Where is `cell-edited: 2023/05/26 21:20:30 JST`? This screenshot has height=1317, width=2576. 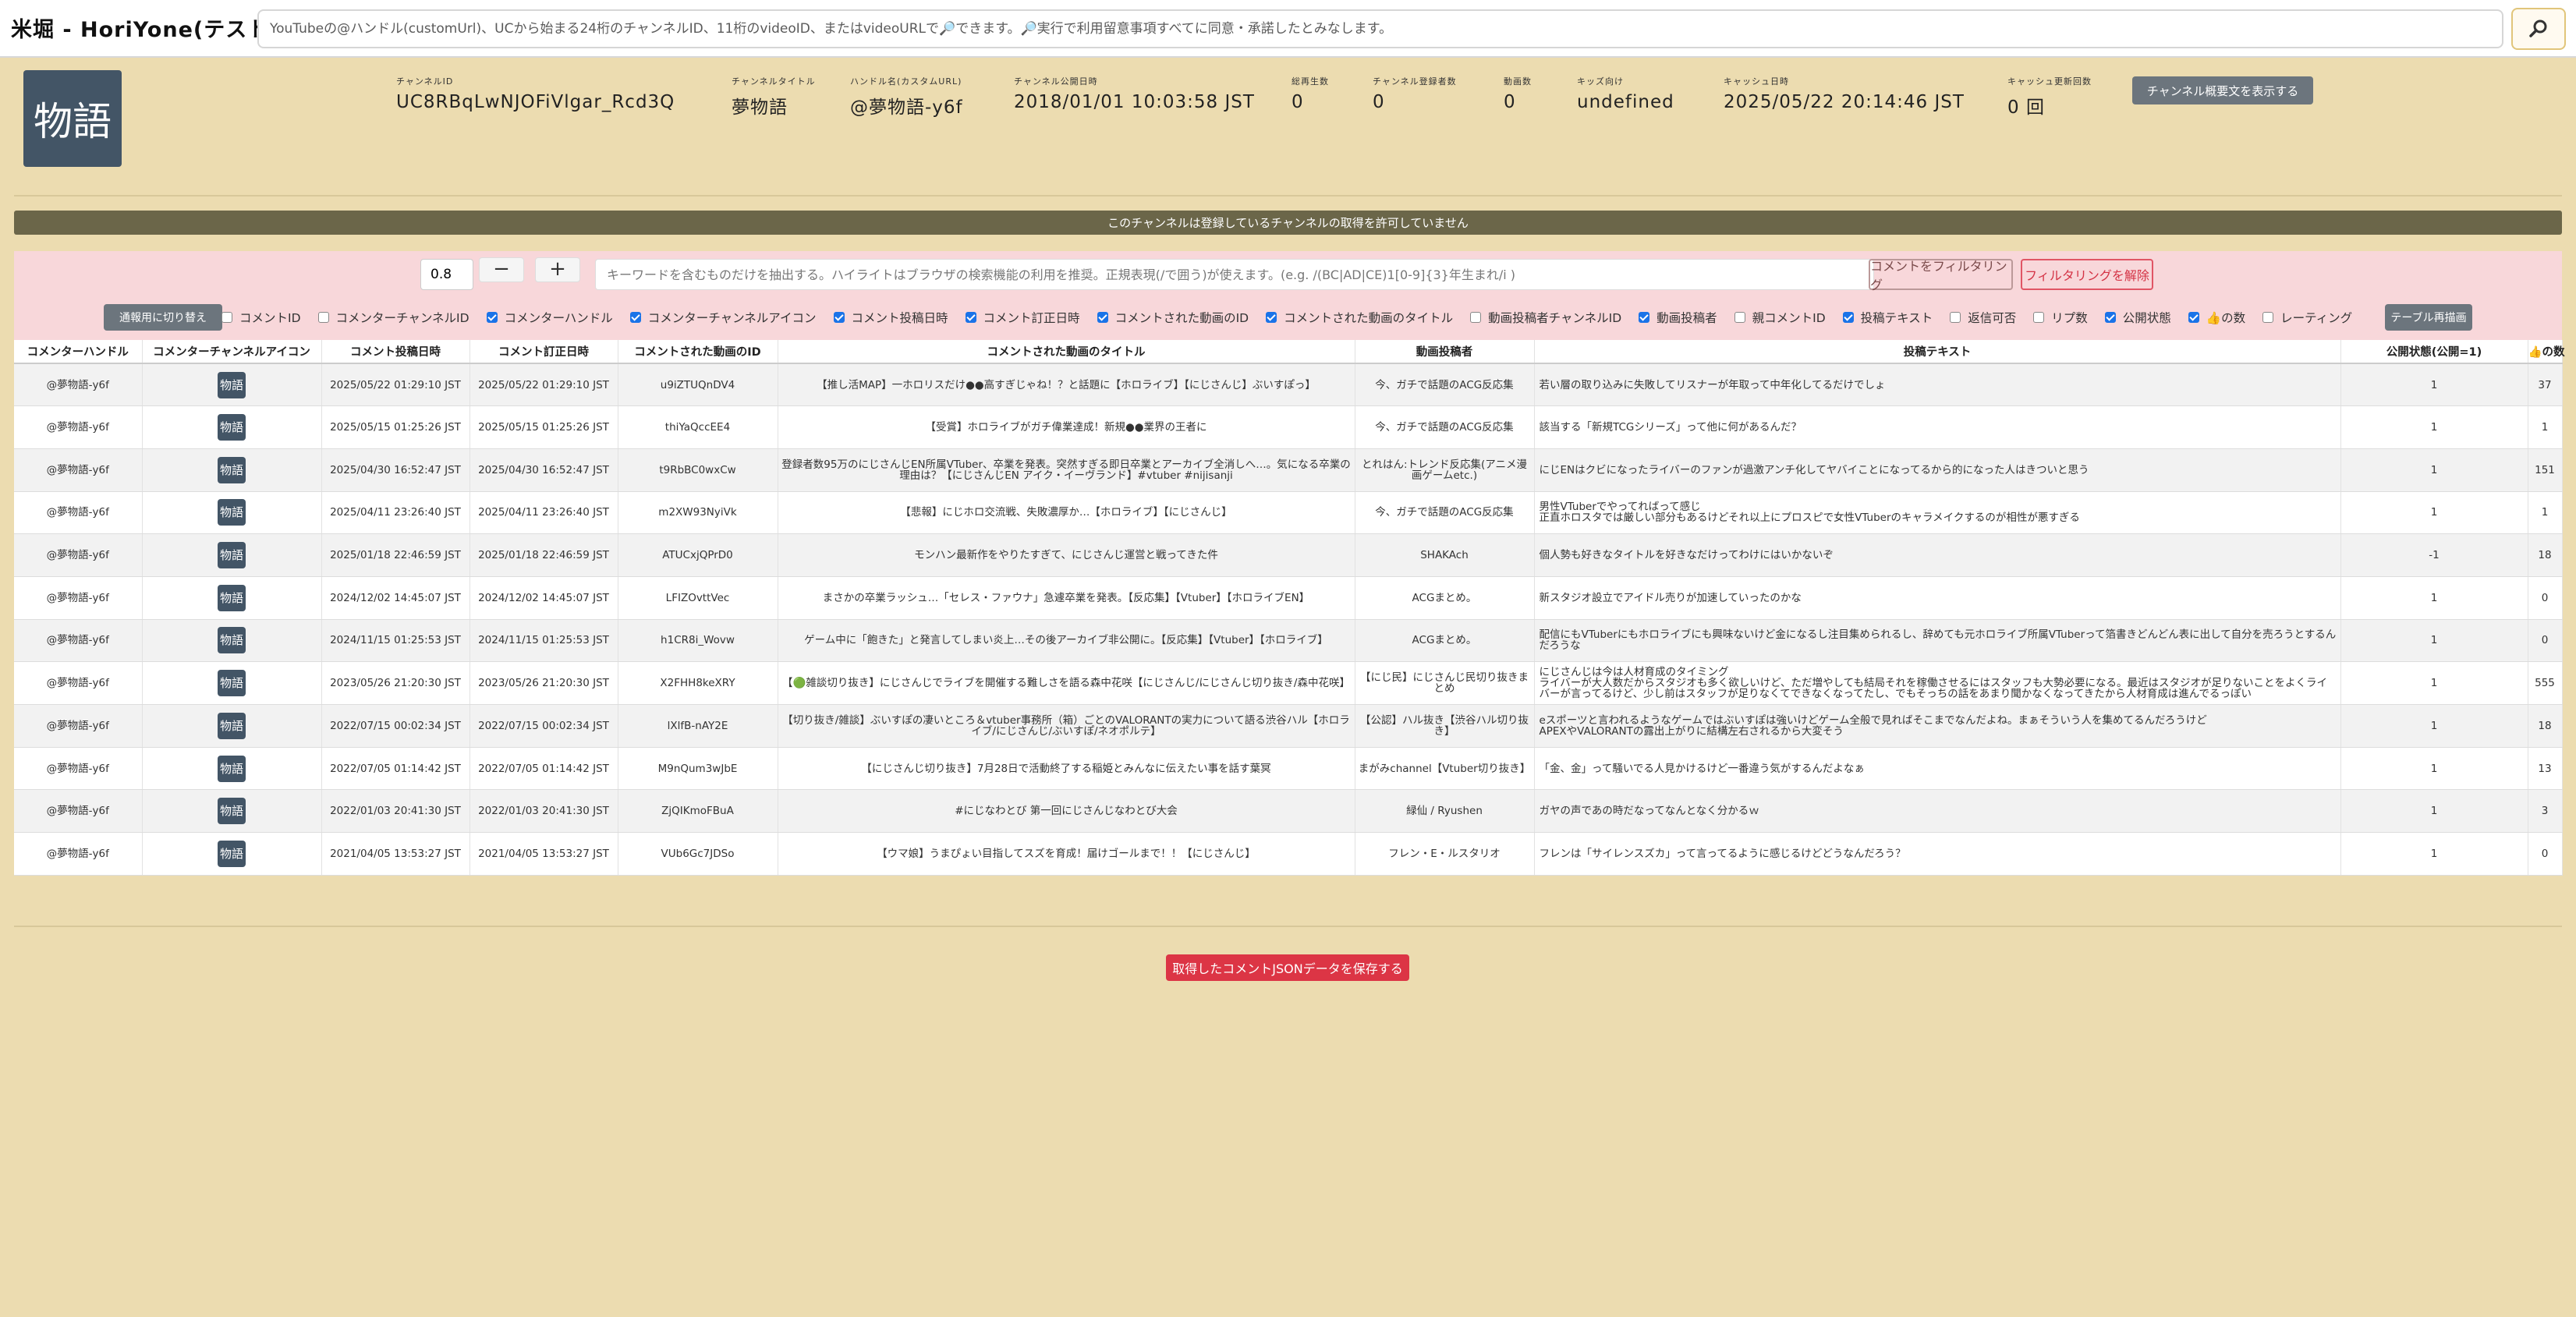 cell-edited: 2023/05/26 21:20:30 JST is located at coordinates (543, 683).